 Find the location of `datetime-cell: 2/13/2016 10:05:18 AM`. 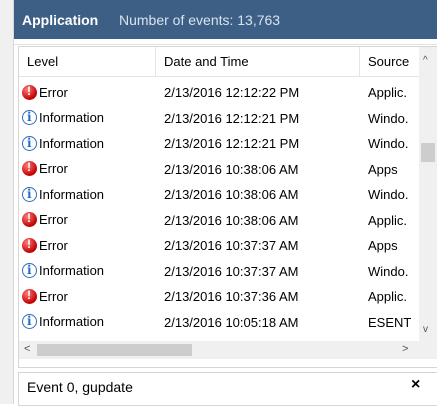

datetime-cell: 2/13/2016 10:05:18 AM is located at coordinates (231, 322).